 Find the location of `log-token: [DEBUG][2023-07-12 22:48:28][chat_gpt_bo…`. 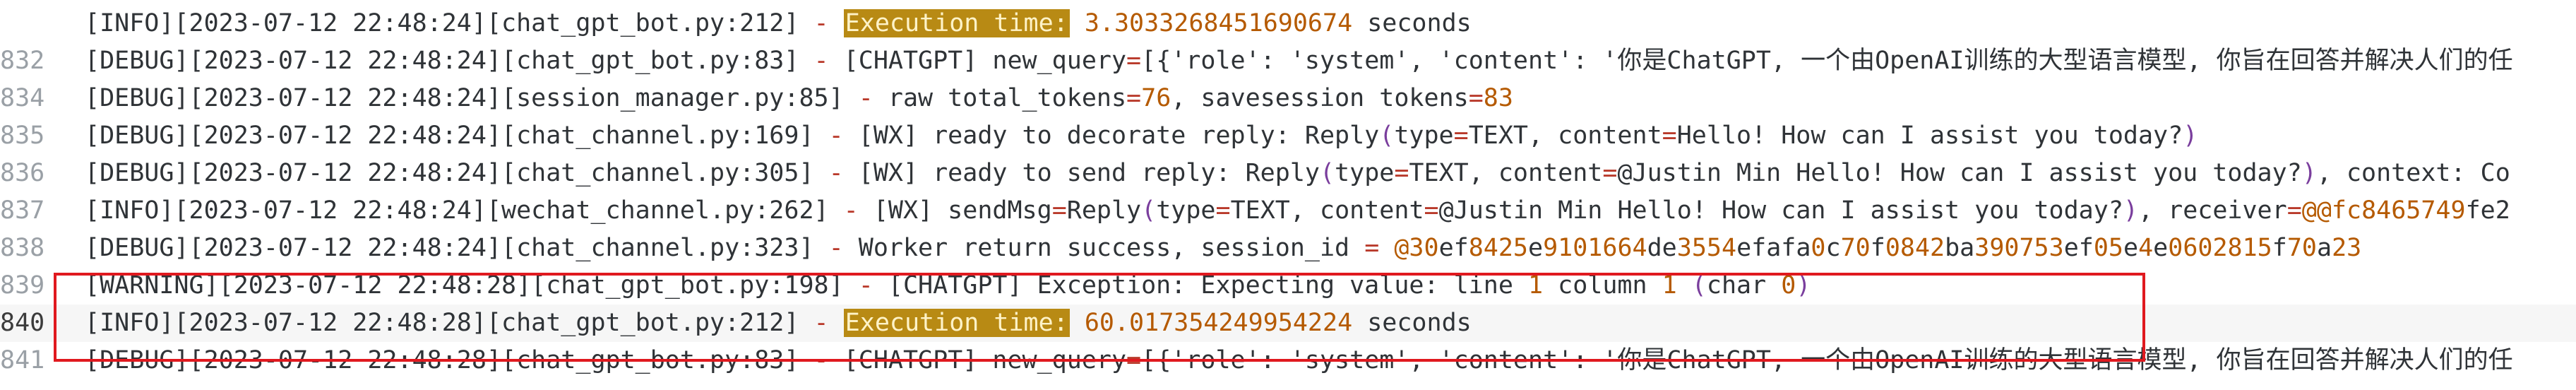

log-token: [DEBUG][2023-07-12 22:48:28][chat_gpt_bo… is located at coordinates (449, 360).